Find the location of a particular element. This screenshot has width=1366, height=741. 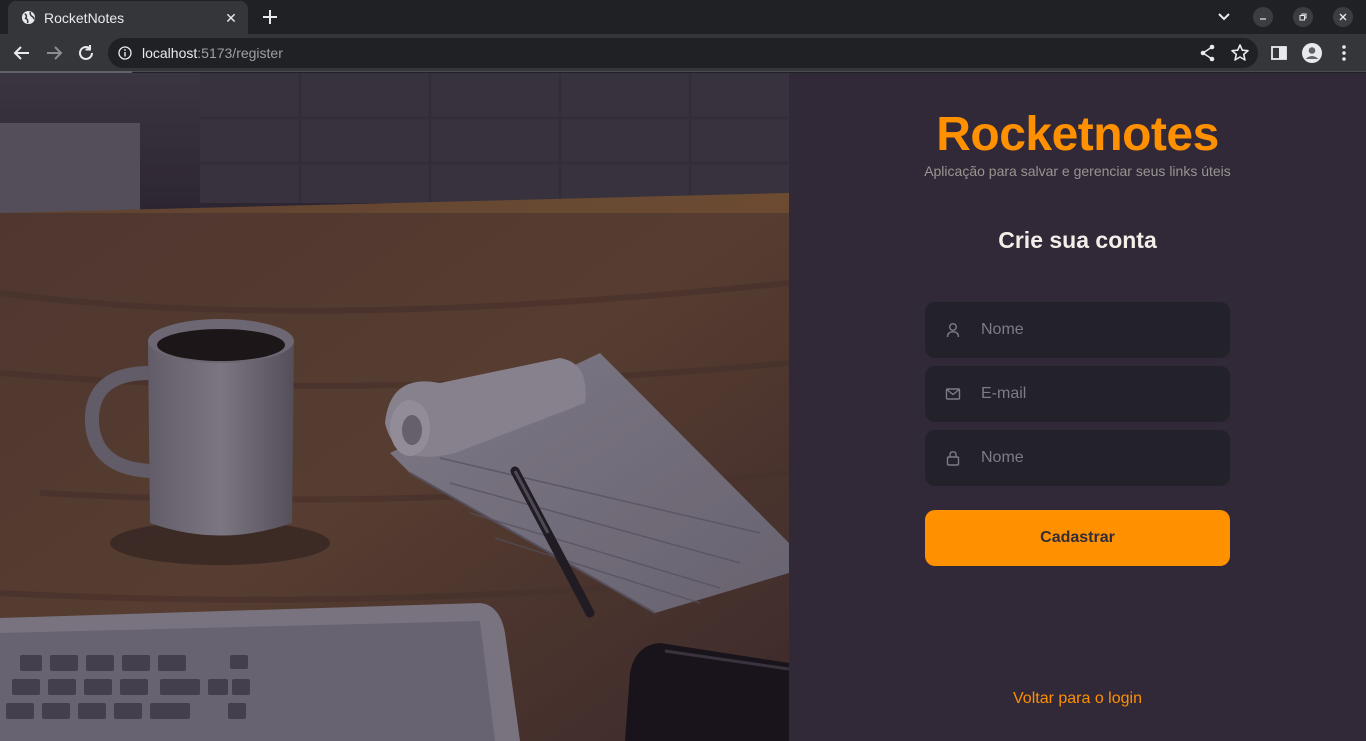

password-field is located at coordinates (1077, 458).